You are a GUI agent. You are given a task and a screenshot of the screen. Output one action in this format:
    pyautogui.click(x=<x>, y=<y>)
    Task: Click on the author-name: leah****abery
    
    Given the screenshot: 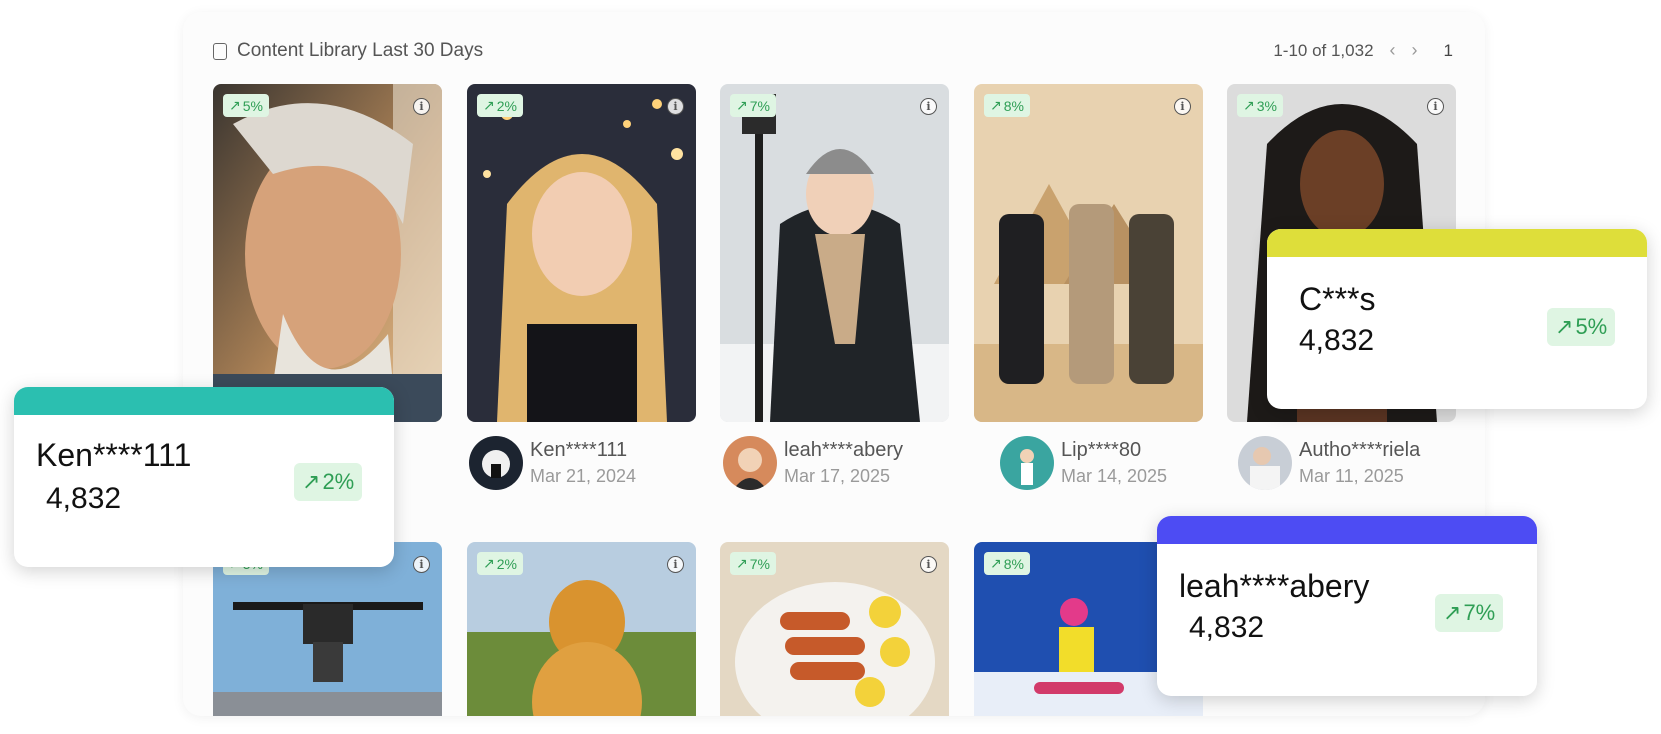 What is the action you would take?
    pyautogui.click(x=843, y=450)
    